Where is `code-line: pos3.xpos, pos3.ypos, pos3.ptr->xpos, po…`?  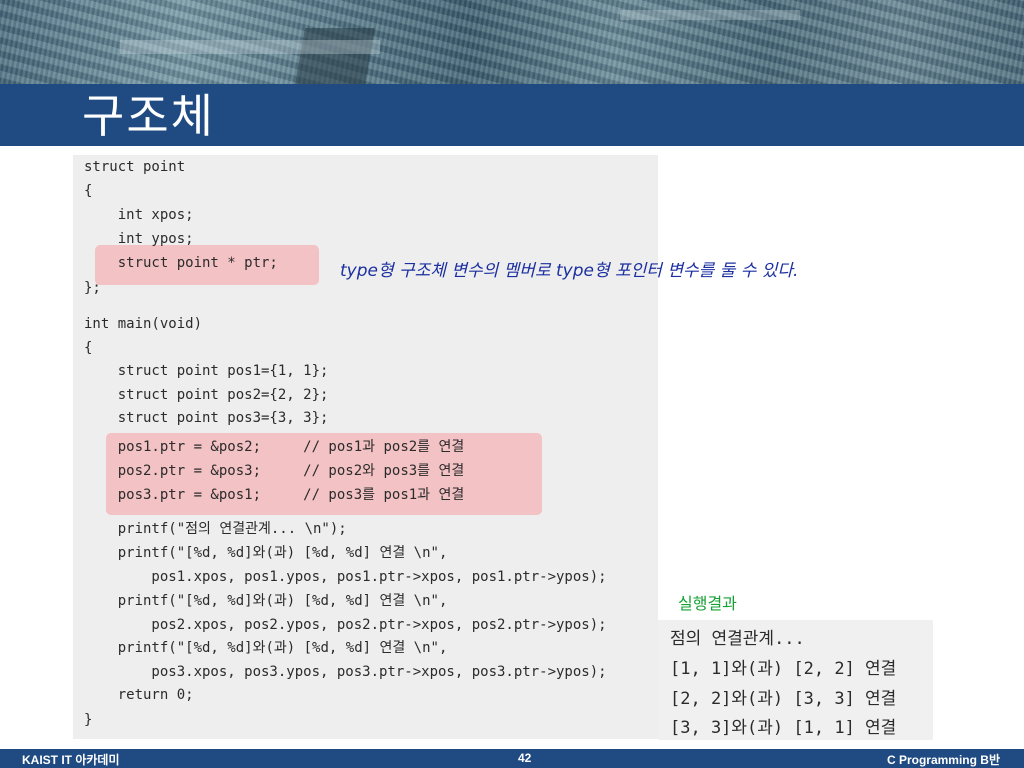
code-line: pos3.xpos, pos3.ypos, pos3.ptr->xpos, po… is located at coordinates (345, 672).